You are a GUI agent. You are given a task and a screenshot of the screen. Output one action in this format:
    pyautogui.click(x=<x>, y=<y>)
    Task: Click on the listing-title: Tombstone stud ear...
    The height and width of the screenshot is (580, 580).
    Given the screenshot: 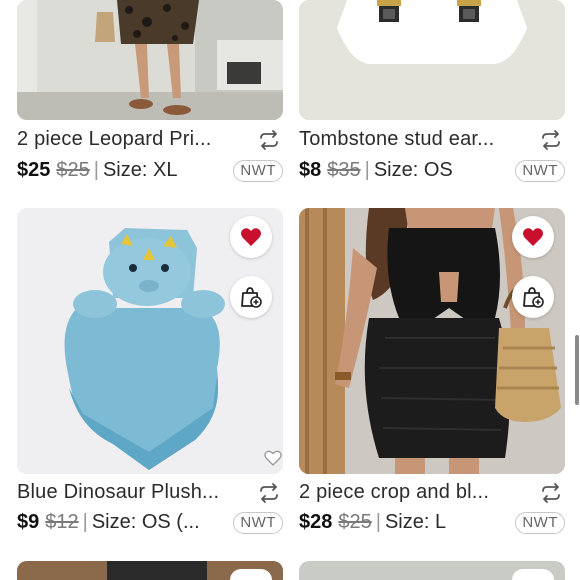 What is the action you would take?
    pyautogui.click(x=412, y=139)
    